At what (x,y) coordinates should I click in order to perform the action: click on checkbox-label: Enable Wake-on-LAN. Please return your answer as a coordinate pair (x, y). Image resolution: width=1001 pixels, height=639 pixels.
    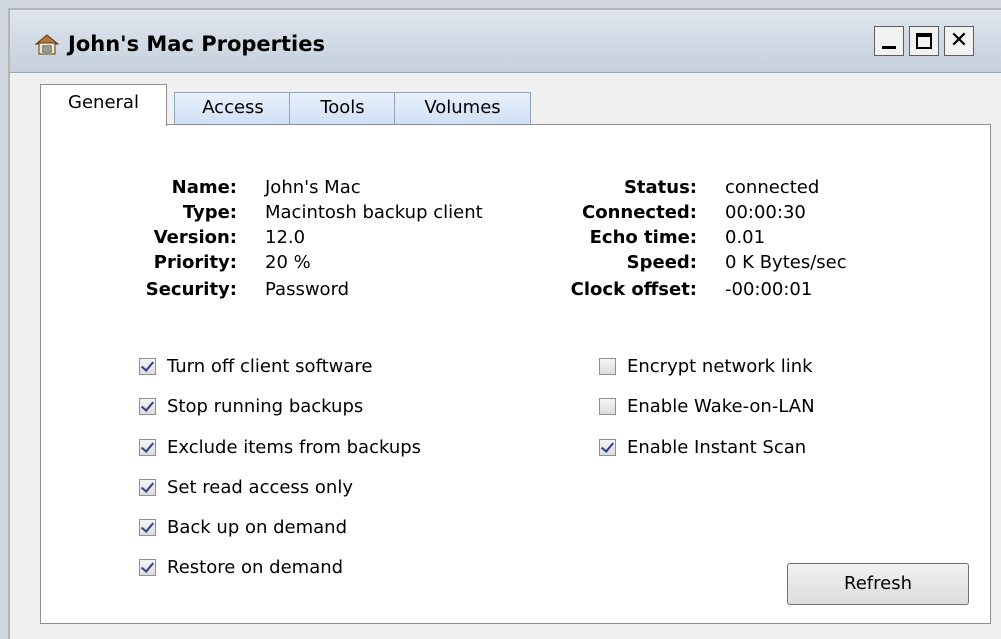
    Looking at the image, I should click on (721, 406).